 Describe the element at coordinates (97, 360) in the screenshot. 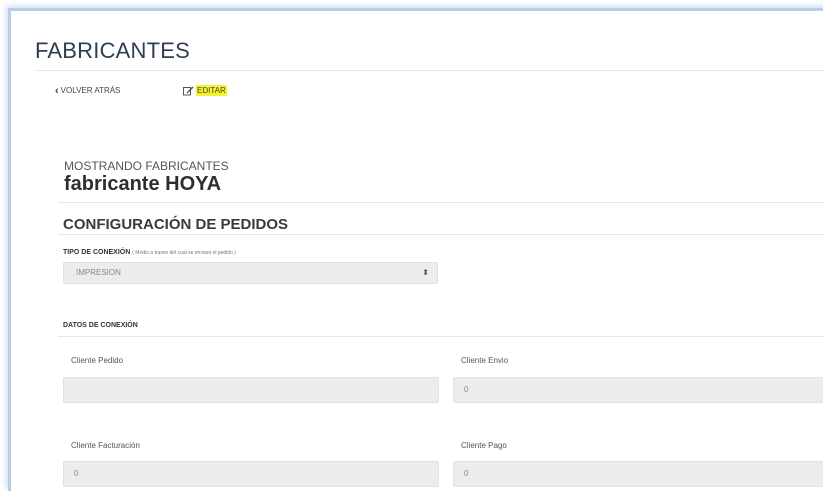

I see `cliente-pedido-label: Cliente Pedido` at that location.